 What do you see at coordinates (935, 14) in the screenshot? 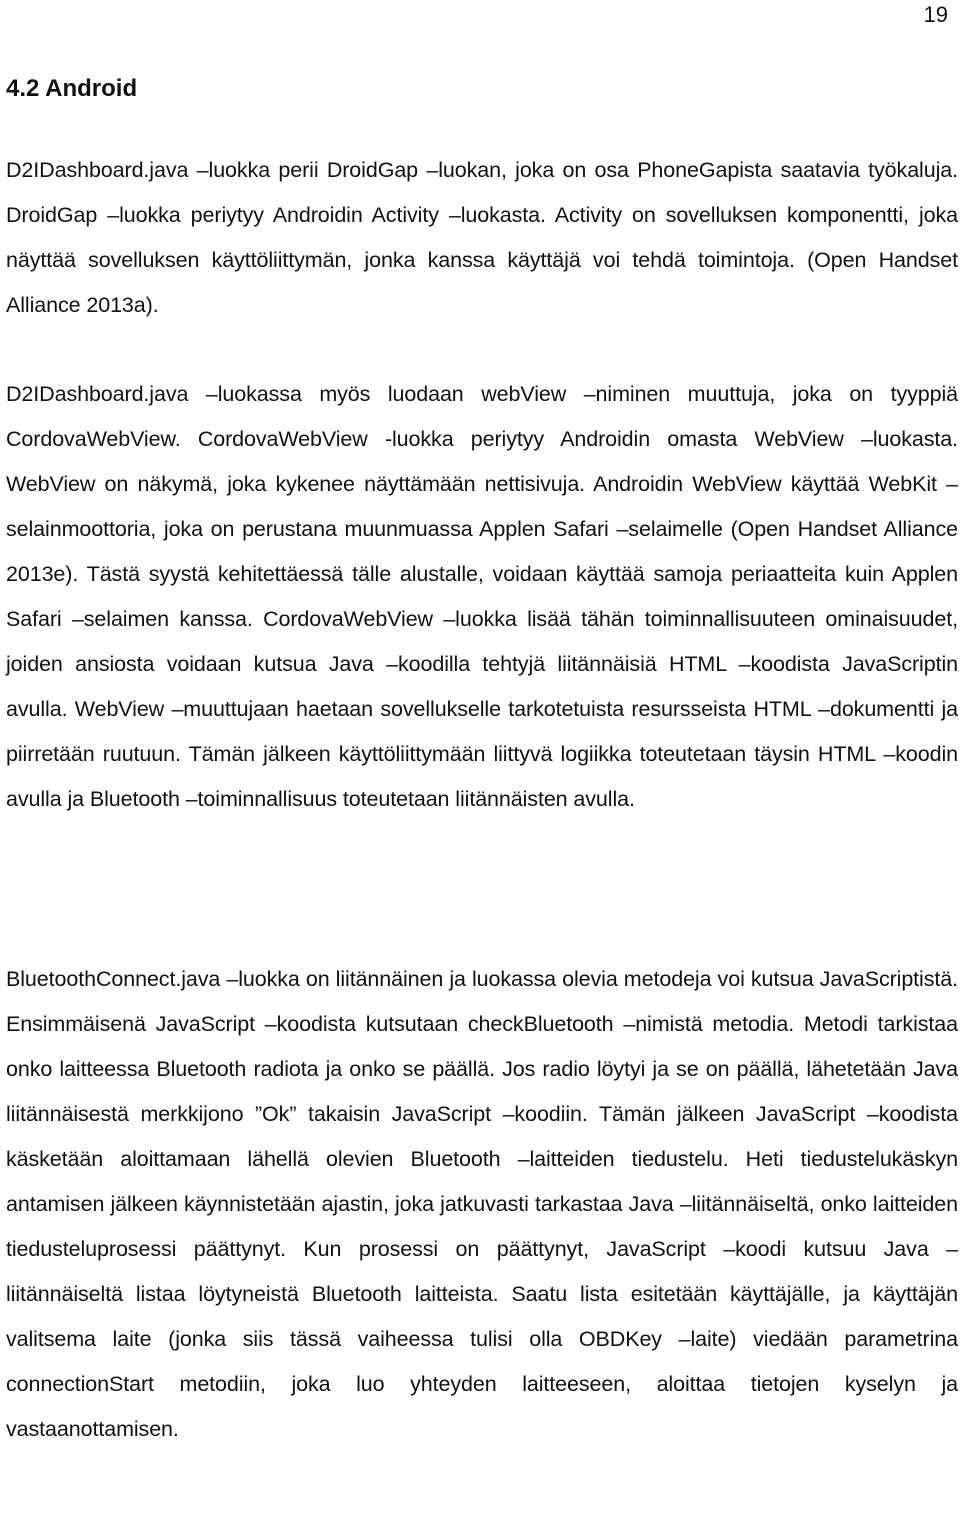
I see `page-number: 19` at bounding box center [935, 14].